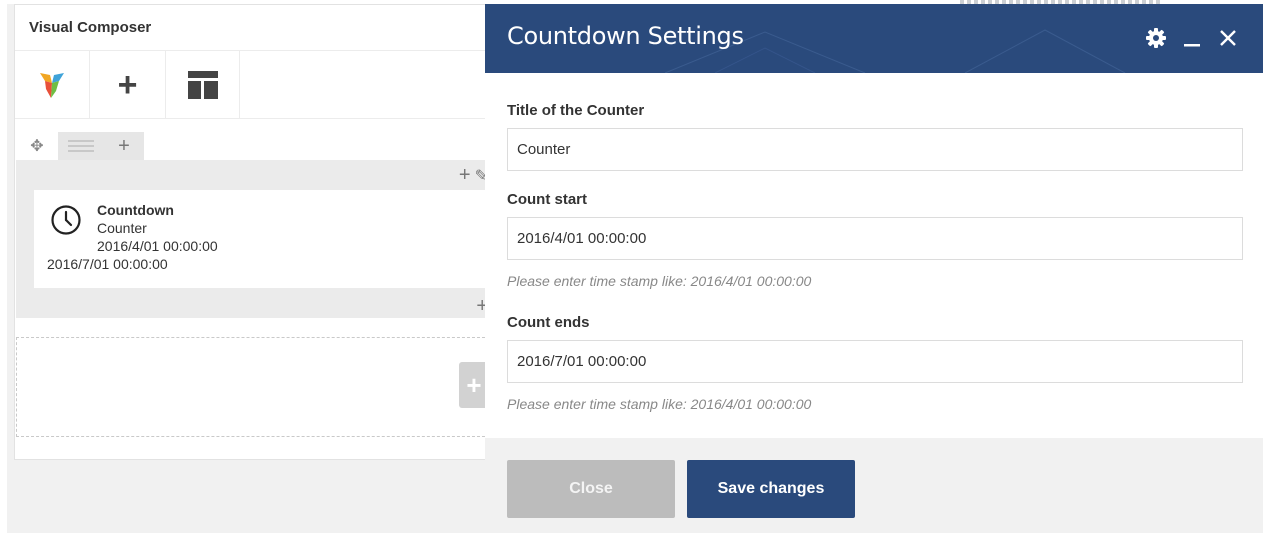  What do you see at coordinates (465, 175) in the screenshot?
I see `column-add-button: +` at bounding box center [465, 175].